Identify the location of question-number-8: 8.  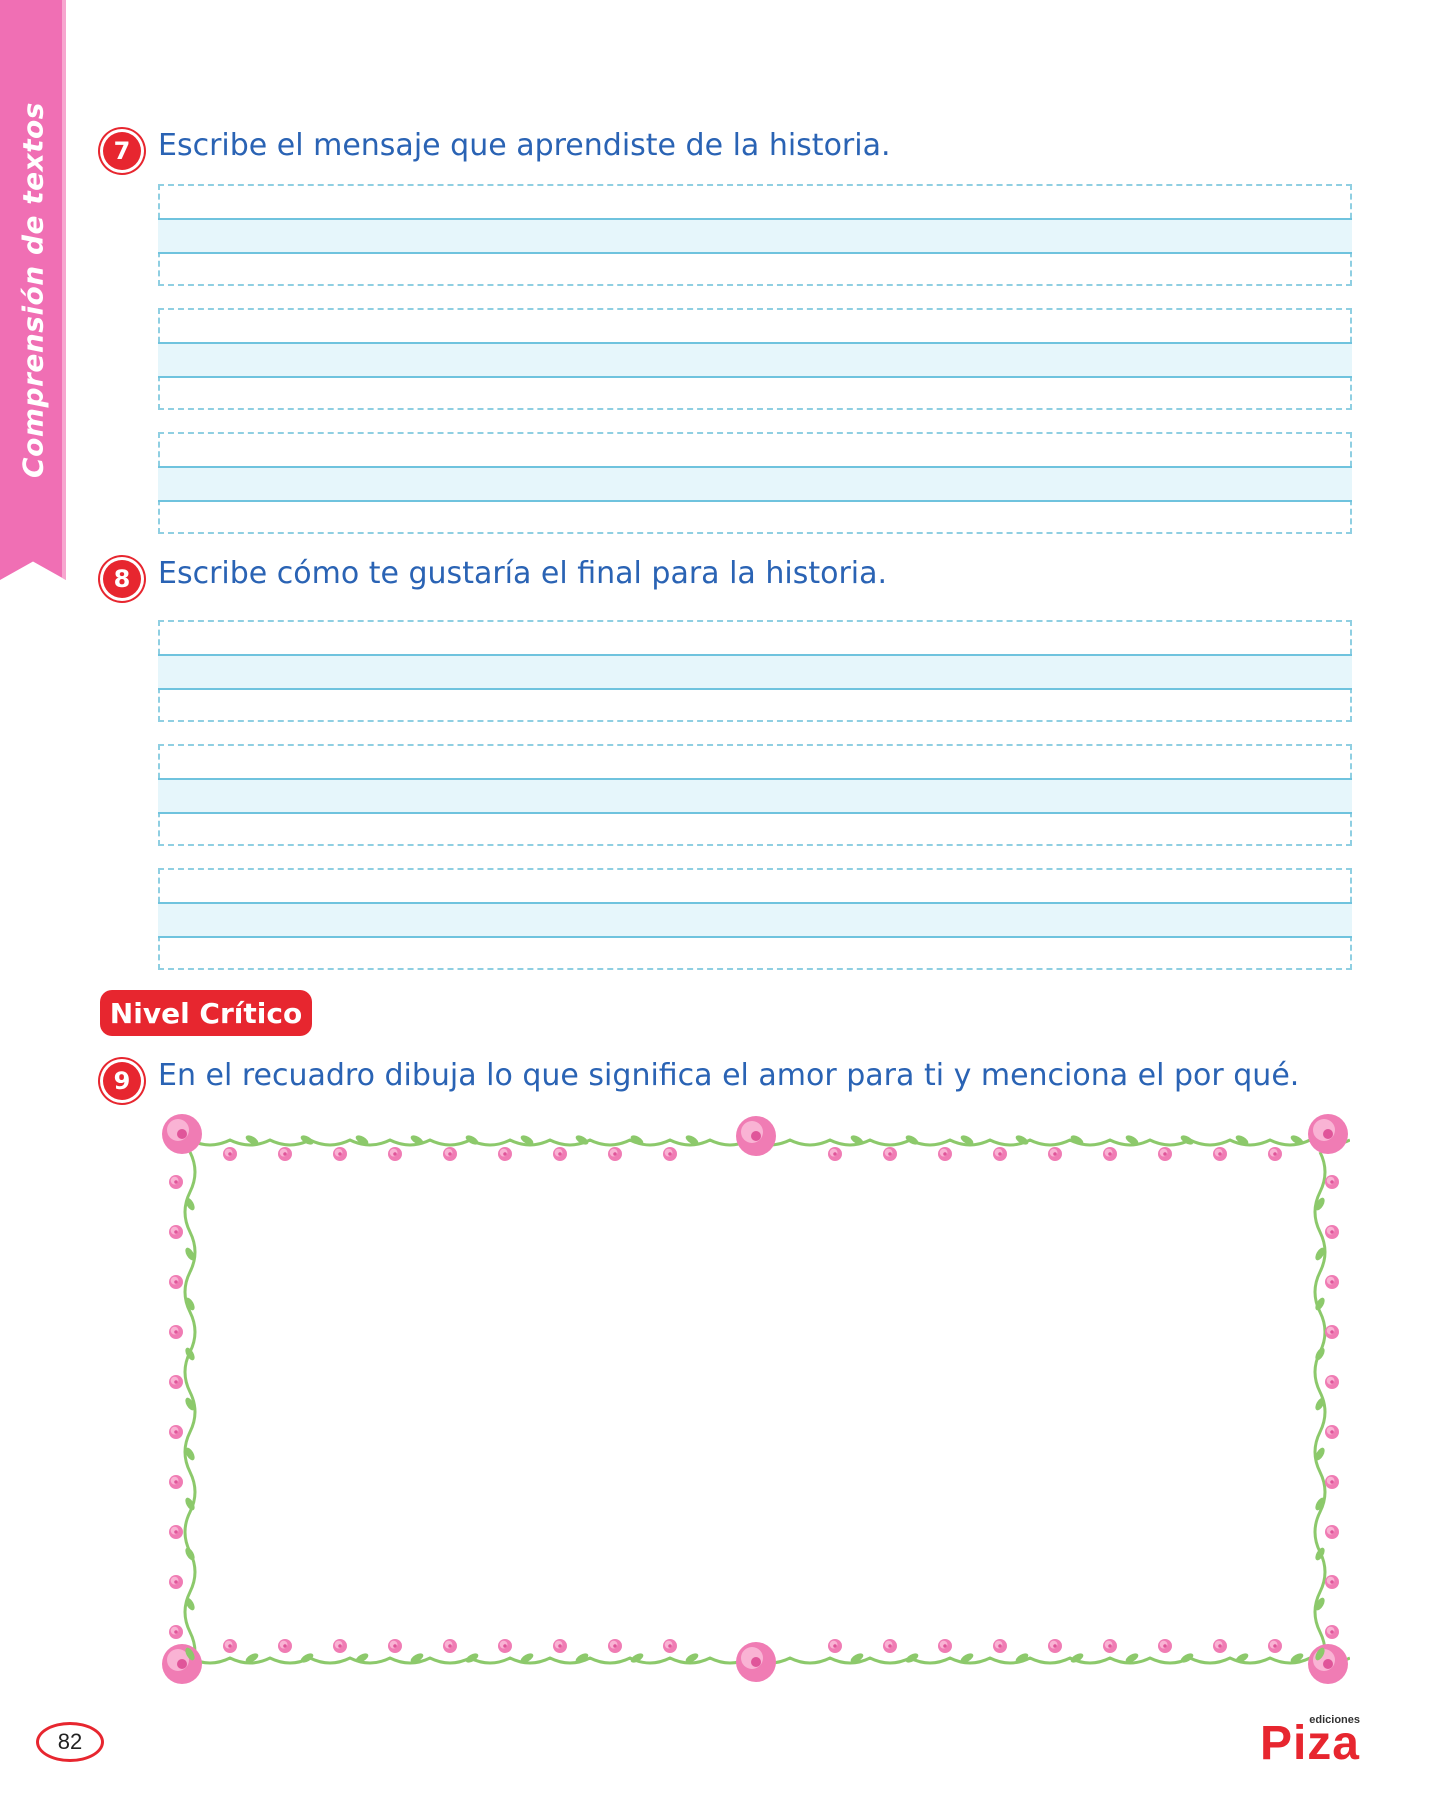
(122, 579).